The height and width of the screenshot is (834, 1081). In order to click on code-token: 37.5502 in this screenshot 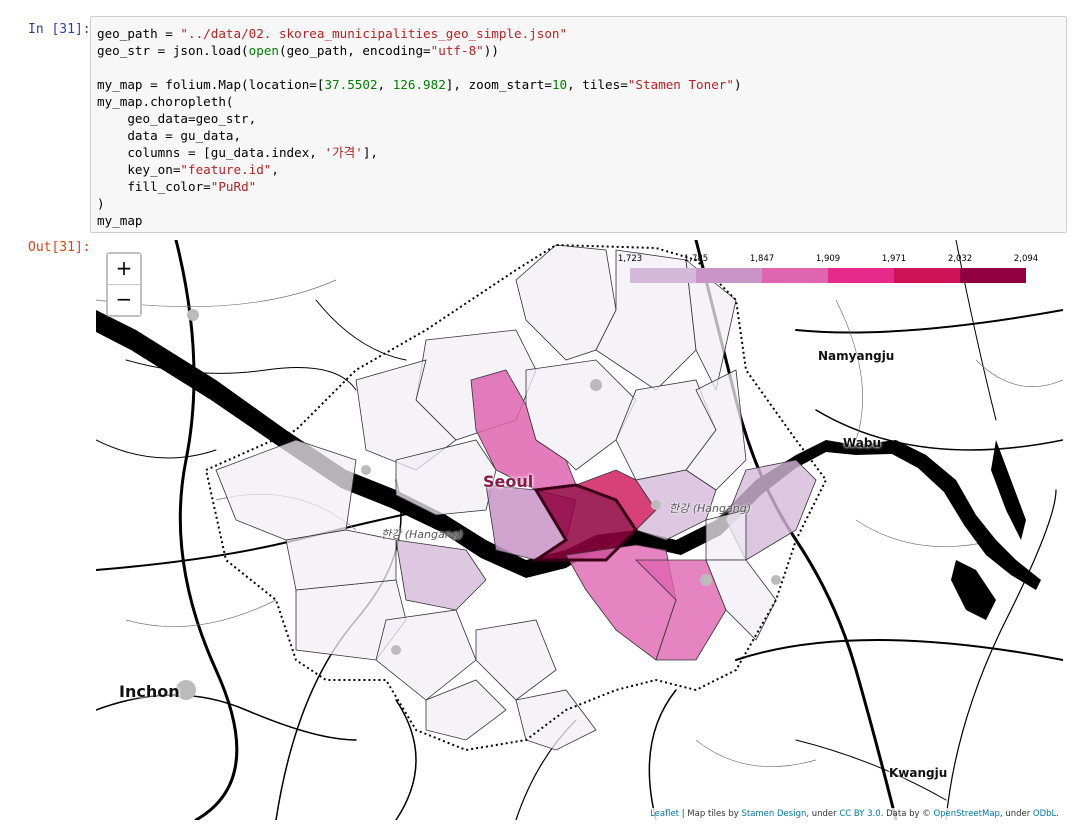, I will do `click(351, 84)`.